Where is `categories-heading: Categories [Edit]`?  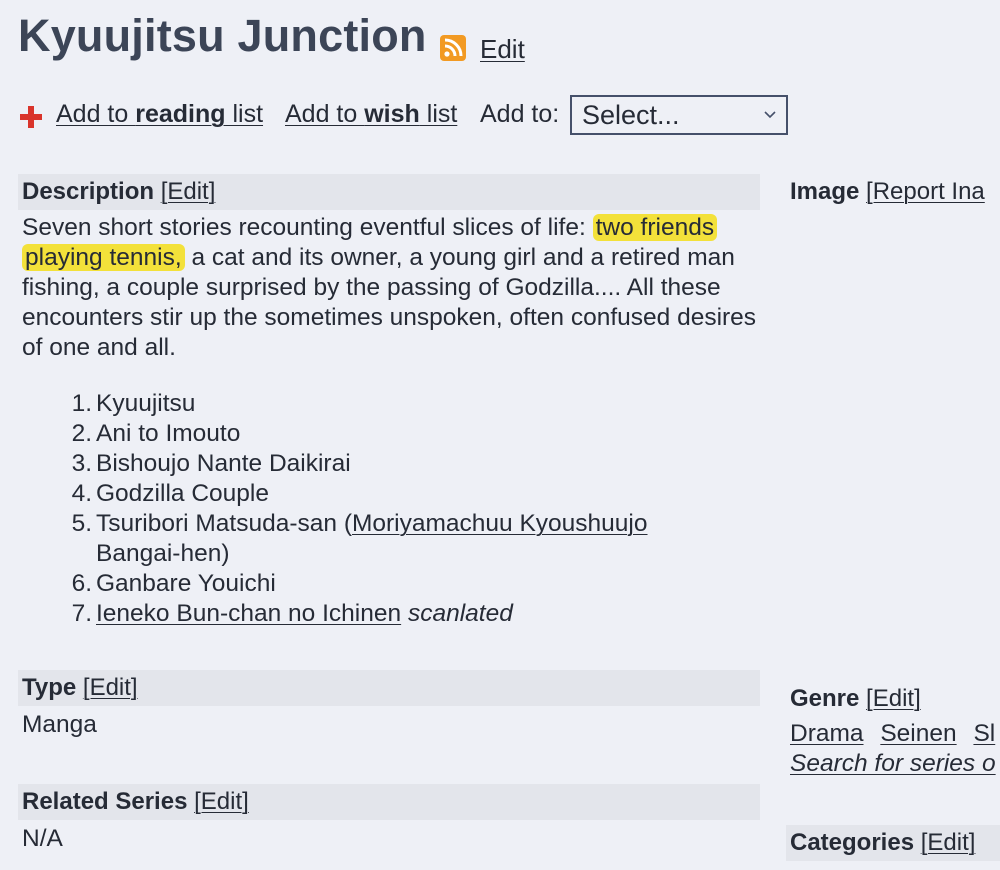 categories-heading: Categories [Edit] is located at coordinates (893, 843).